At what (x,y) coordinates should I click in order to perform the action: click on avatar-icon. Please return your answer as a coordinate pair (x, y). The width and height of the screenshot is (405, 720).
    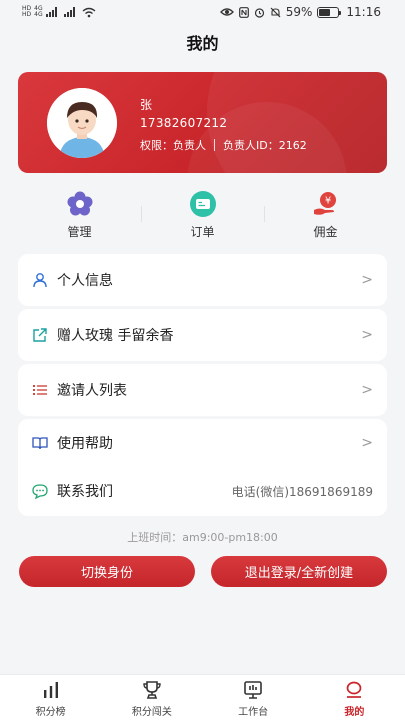
    Looking at the image, I should click on (82, 123).